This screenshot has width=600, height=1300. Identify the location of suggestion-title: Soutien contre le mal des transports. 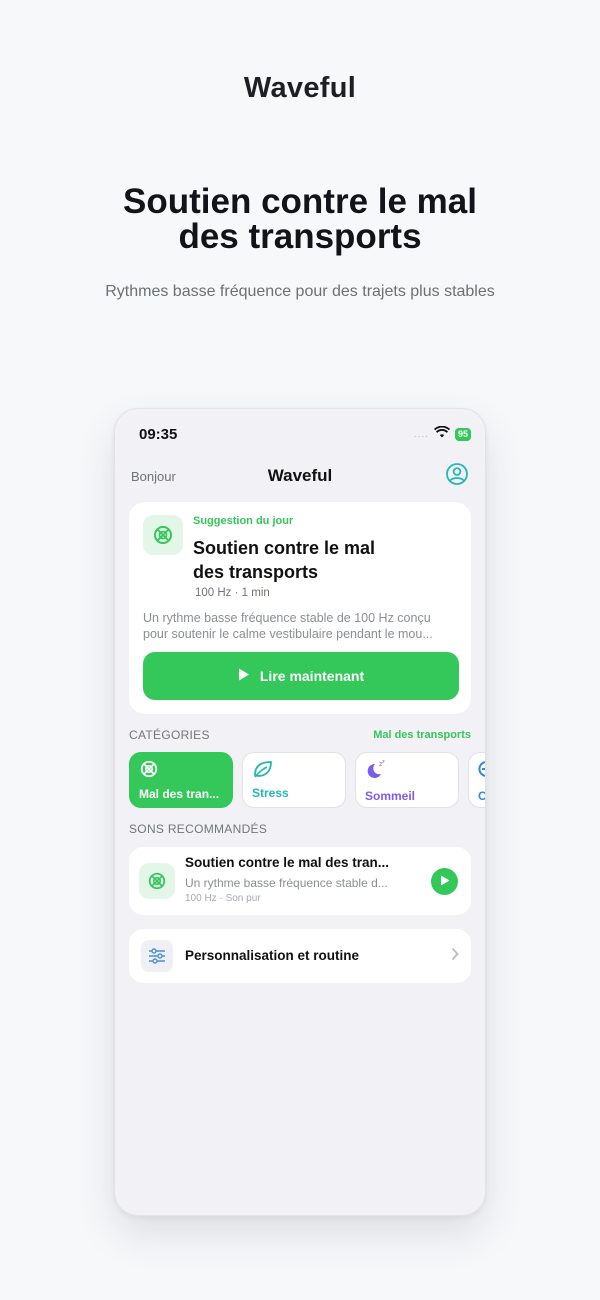
(284, 560).